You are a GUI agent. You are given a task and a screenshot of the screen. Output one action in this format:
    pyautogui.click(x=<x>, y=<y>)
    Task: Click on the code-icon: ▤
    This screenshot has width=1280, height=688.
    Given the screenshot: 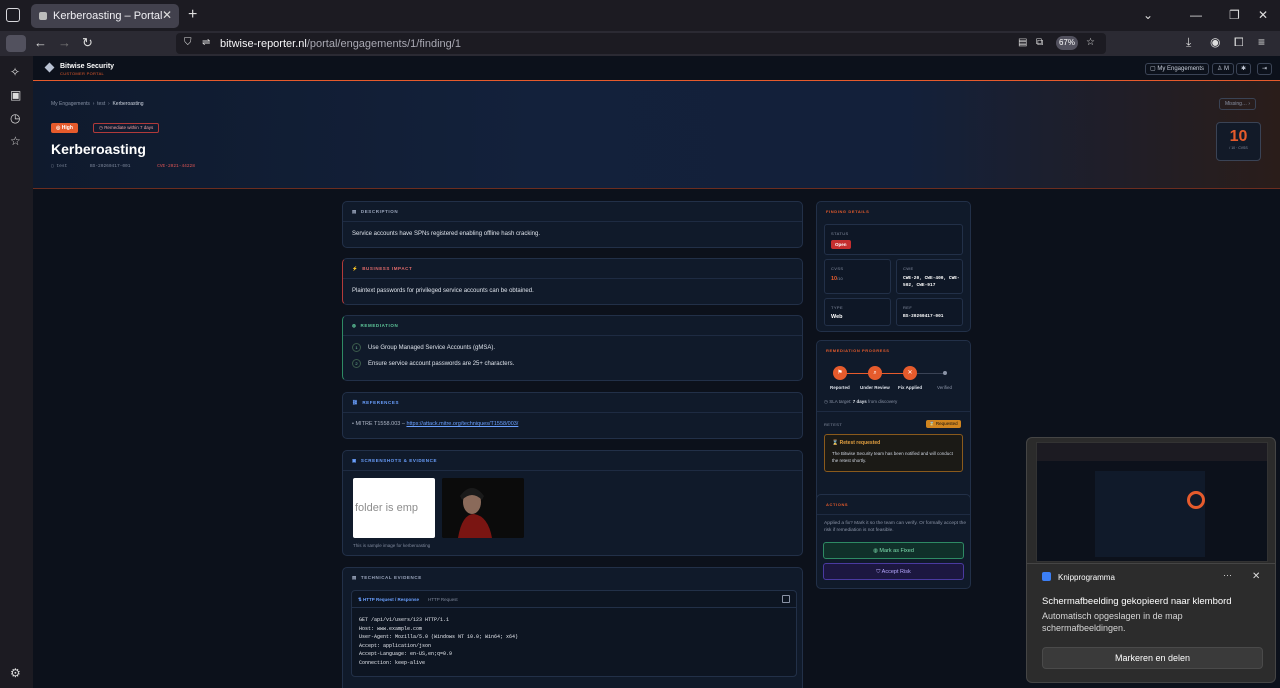 What is the action you would take?
    pyautogui.click(x=354, y=577)
    